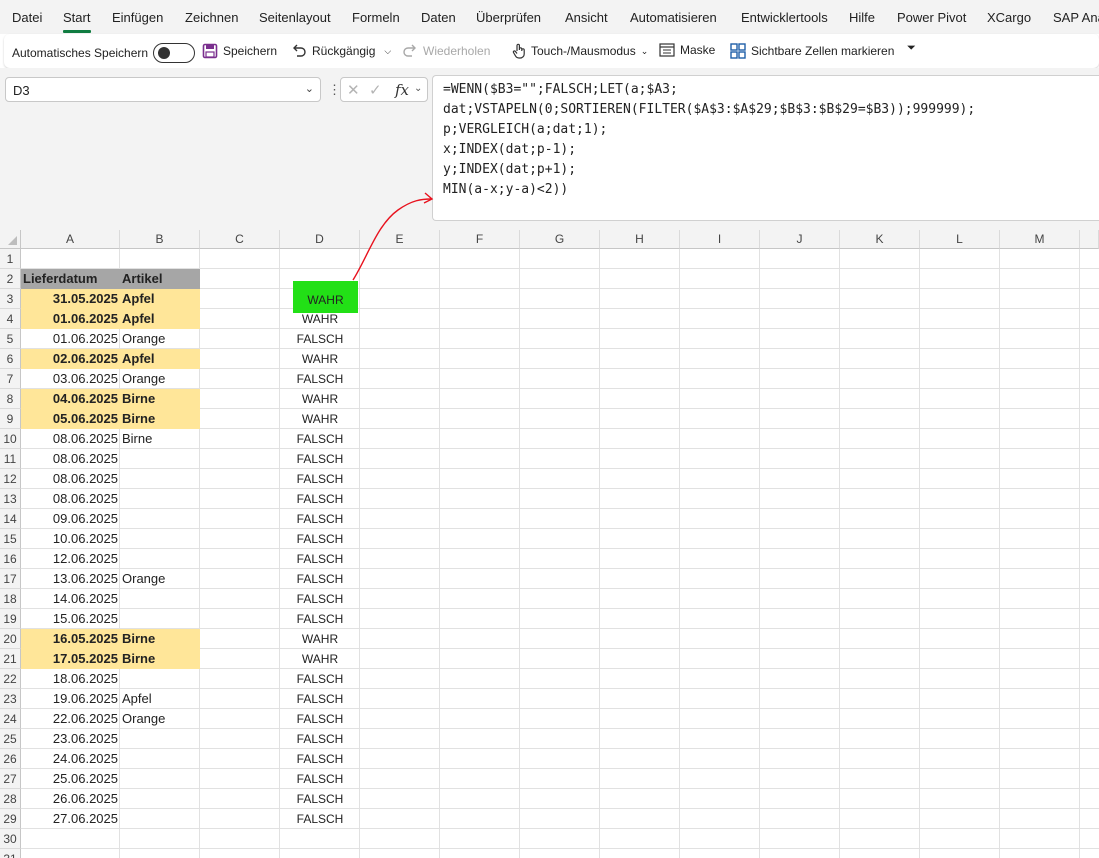 This screenshot has width=1099, height=858. I want to click on row-header-16: 16, so click(10, 559).